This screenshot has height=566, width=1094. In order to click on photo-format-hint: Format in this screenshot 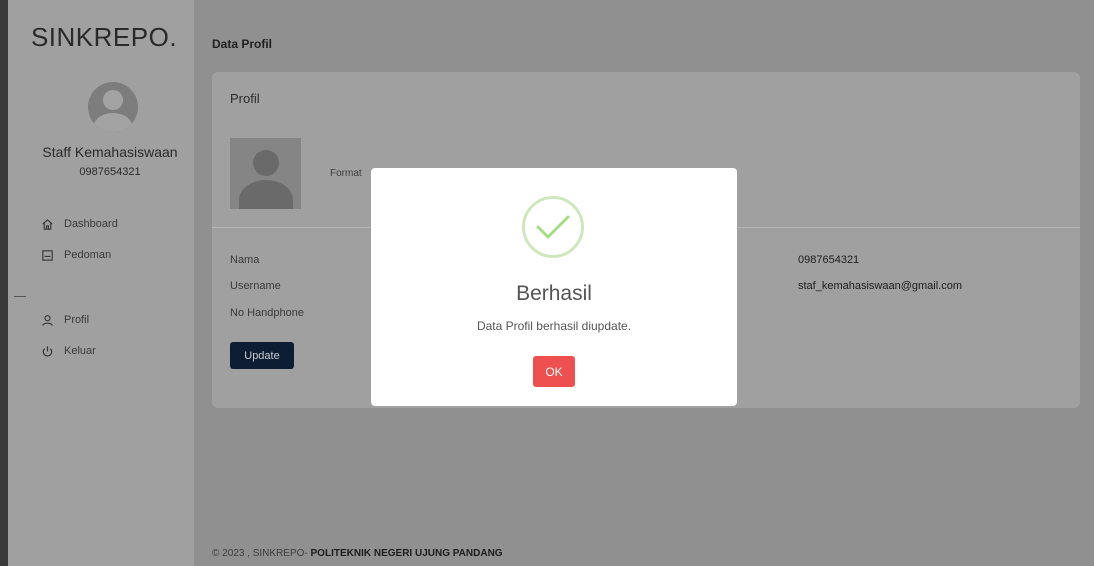, I will do `click(346, 173)`.